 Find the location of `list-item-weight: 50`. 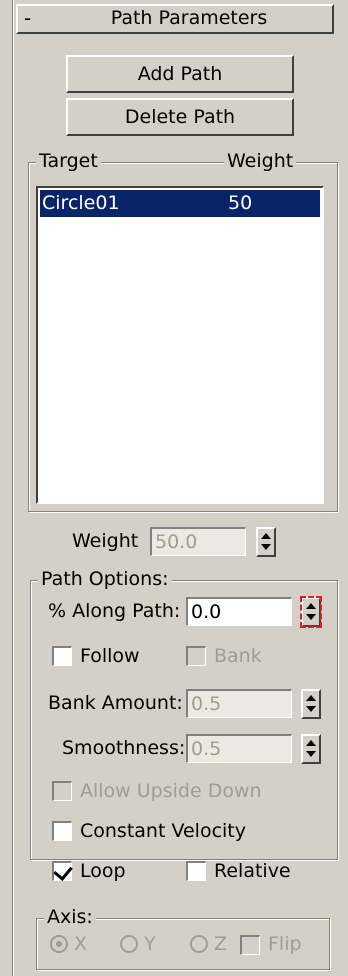

list-item-weight: 50 is located at coordinates (240, 203).